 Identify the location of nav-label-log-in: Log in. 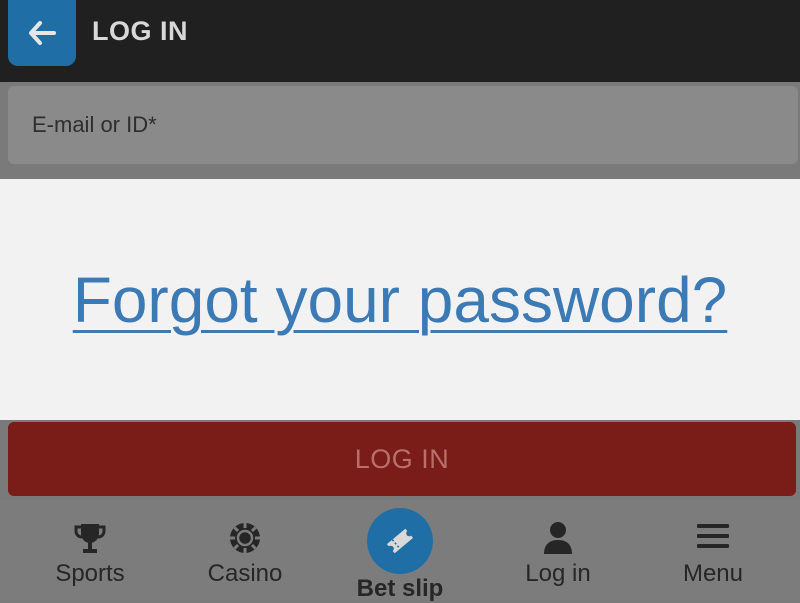
(558, 573).